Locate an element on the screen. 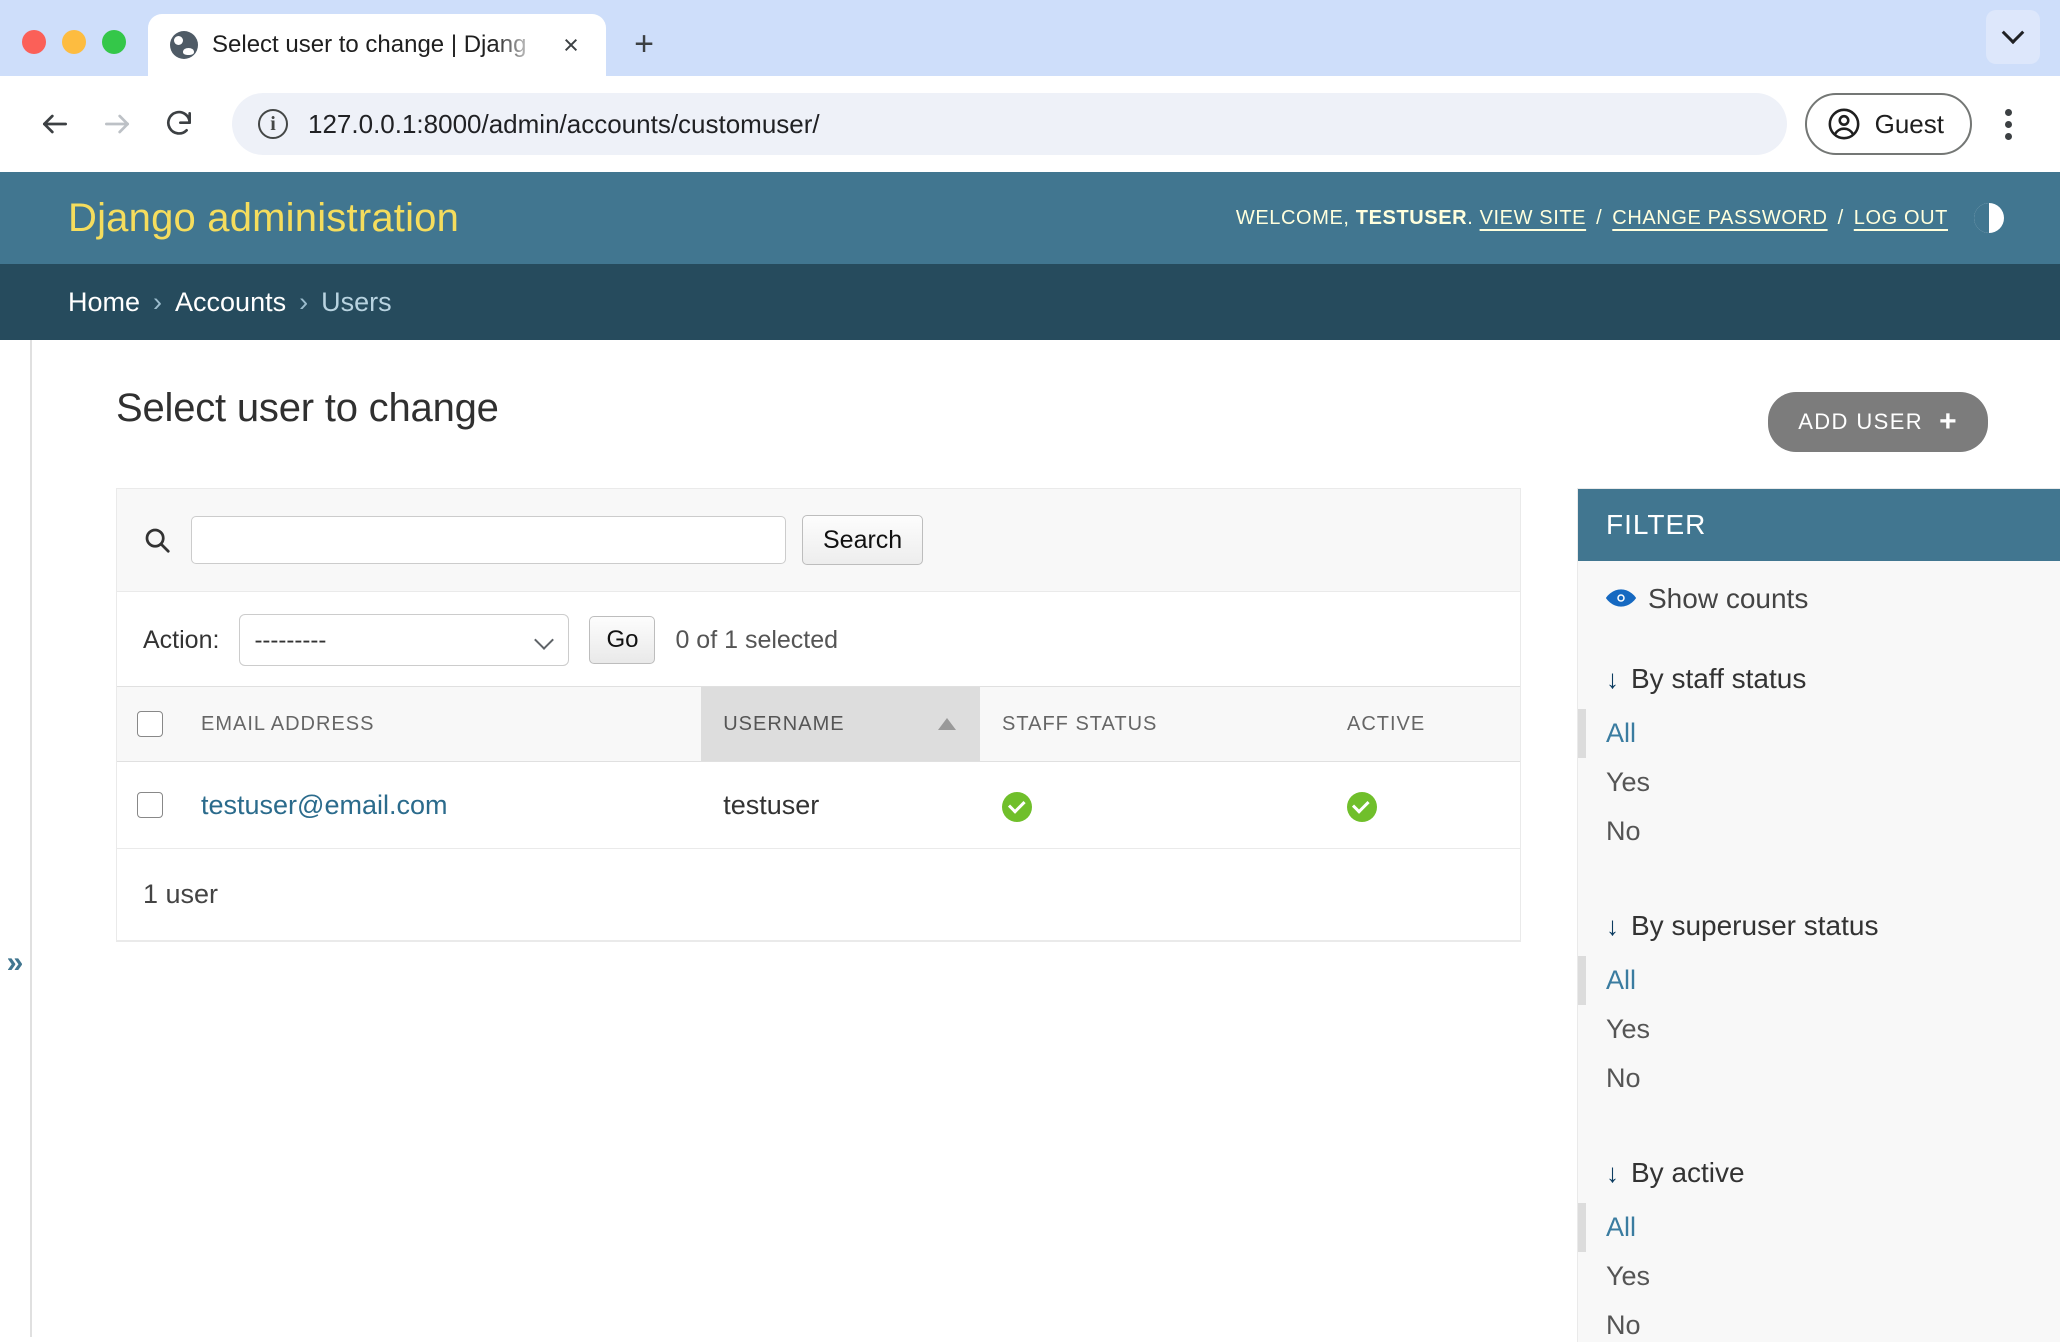 This screenshot has width=2060, height=1342. filter-heading-superuser-status: ↓ By superuser status is located at coordinates (1819, 924).